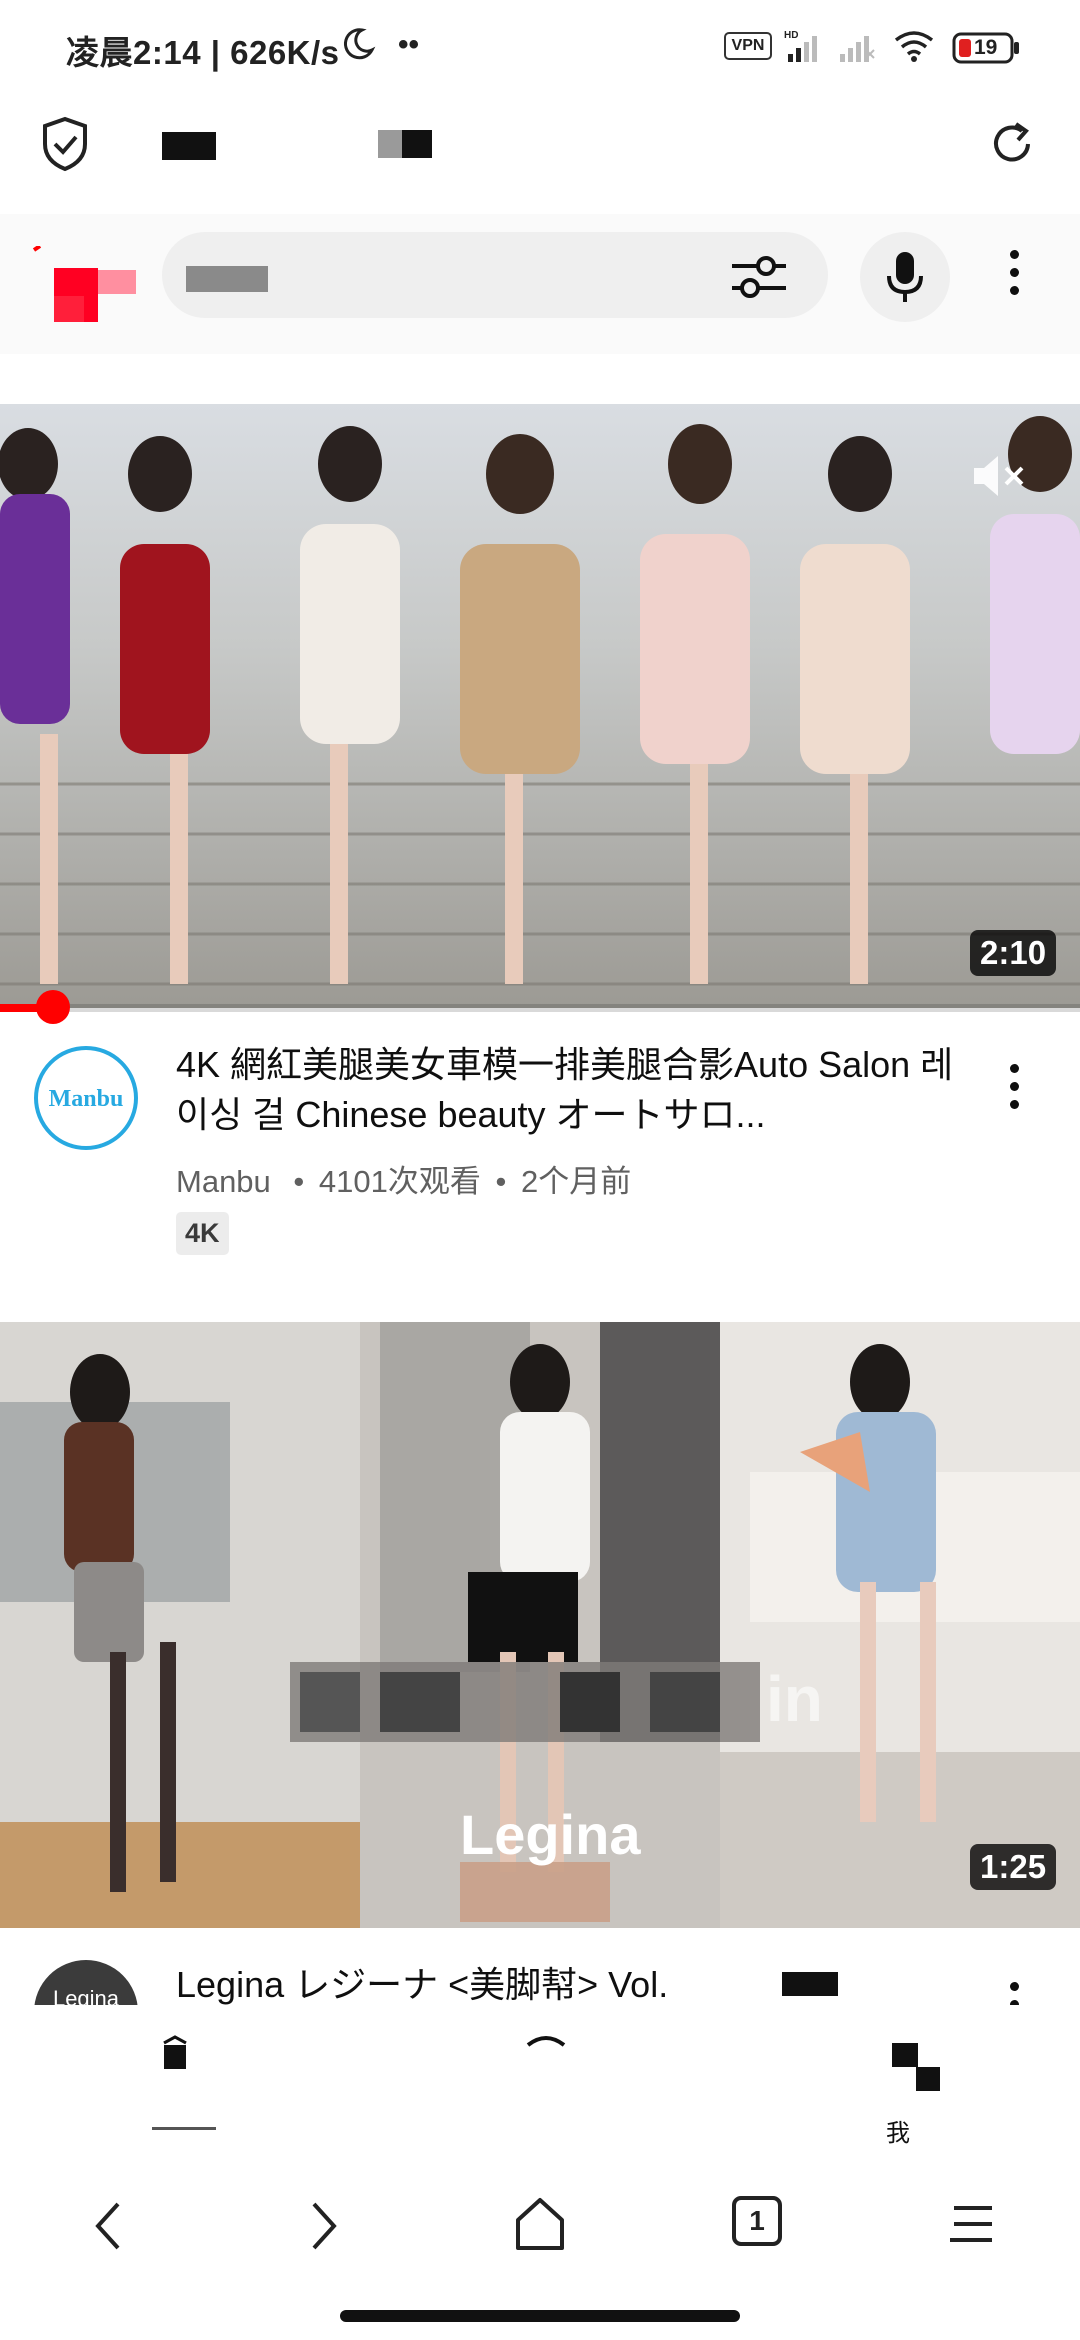  I want to click on avatar-text: Manbu, so click(86, 1099).